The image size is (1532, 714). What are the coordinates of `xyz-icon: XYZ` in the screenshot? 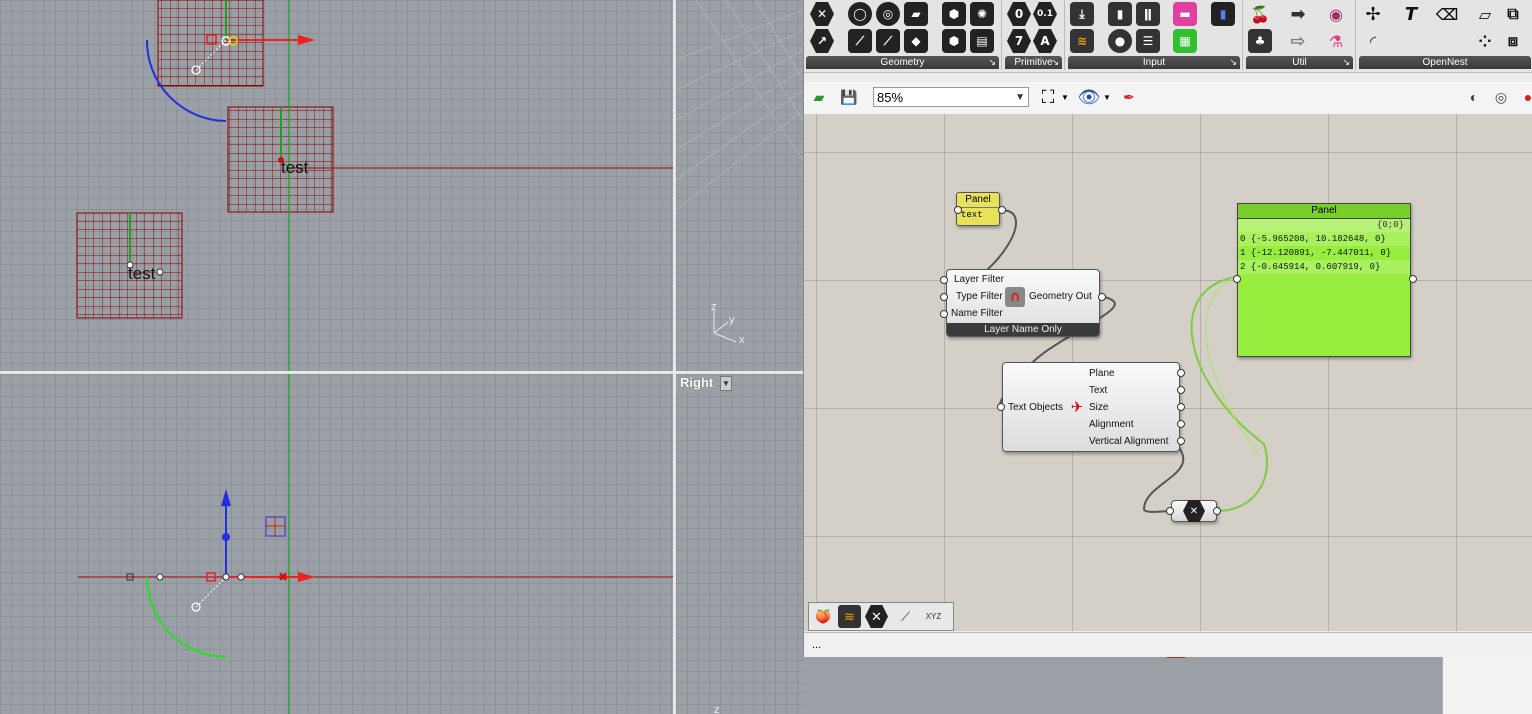 It's located at (933, 616).